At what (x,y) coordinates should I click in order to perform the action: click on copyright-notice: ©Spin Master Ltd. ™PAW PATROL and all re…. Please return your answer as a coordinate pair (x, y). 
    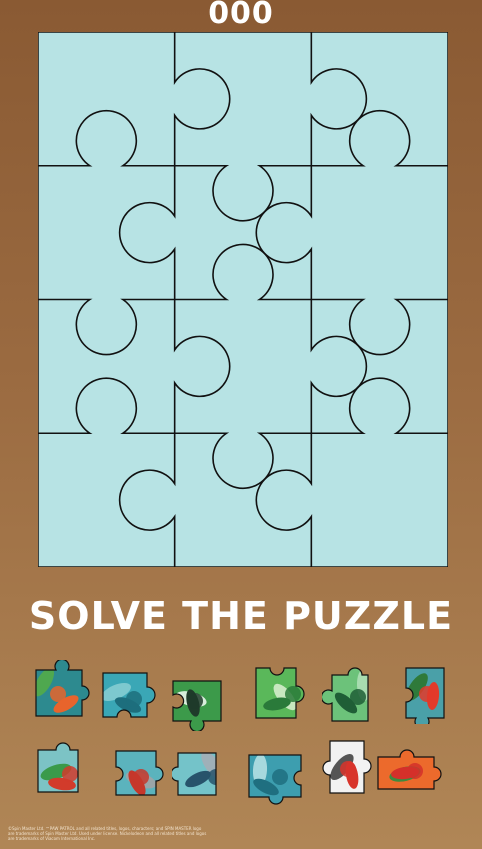
    Looking at the image, I should click on (158, 833).